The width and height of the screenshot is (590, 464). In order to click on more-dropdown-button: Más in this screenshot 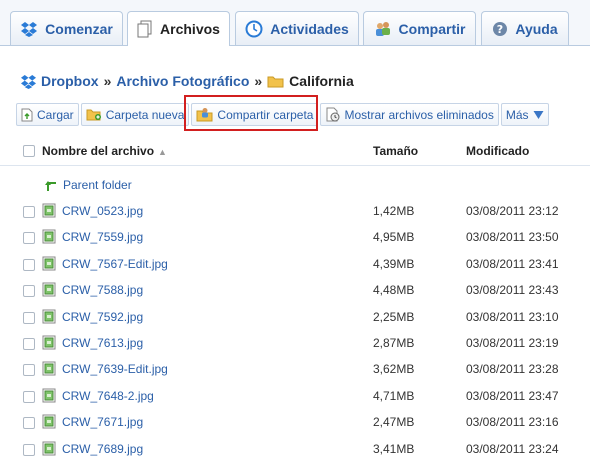, I will do `click(524, 114)`.